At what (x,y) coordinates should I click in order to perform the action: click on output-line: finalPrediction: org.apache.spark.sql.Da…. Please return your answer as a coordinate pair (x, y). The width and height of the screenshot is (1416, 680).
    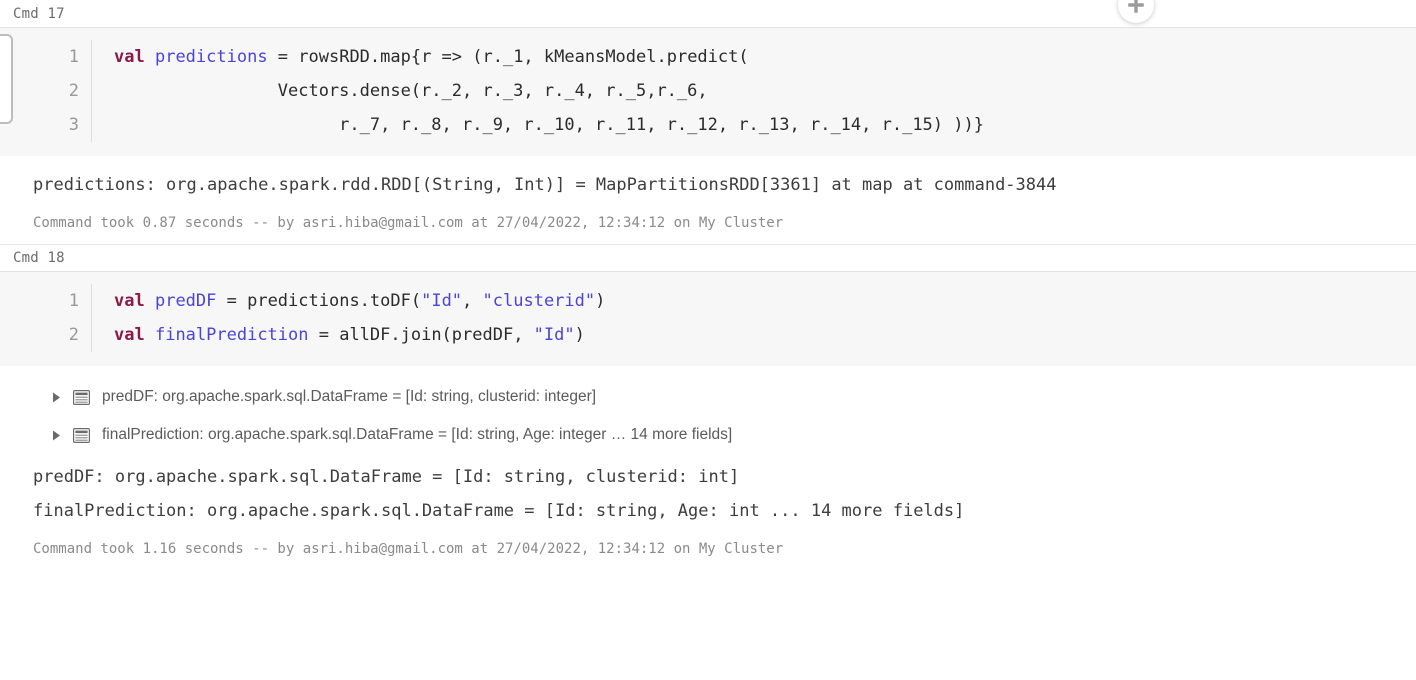
    Looking at the image, I should click on (499, 511).